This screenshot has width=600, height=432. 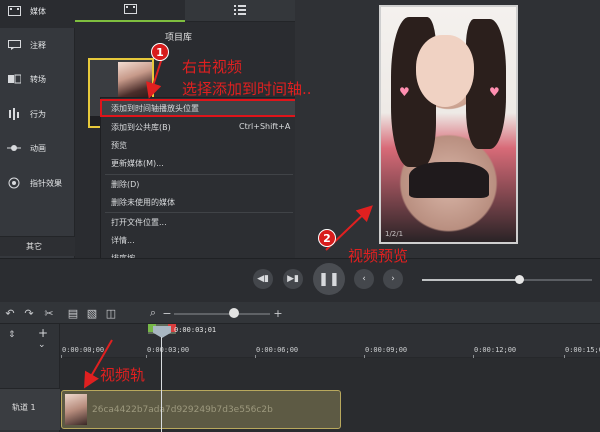 What do you see at coordinates (167, 313) in the screenshot?
I see `zoom-out-icon: −` at bounding box center [167, 313].